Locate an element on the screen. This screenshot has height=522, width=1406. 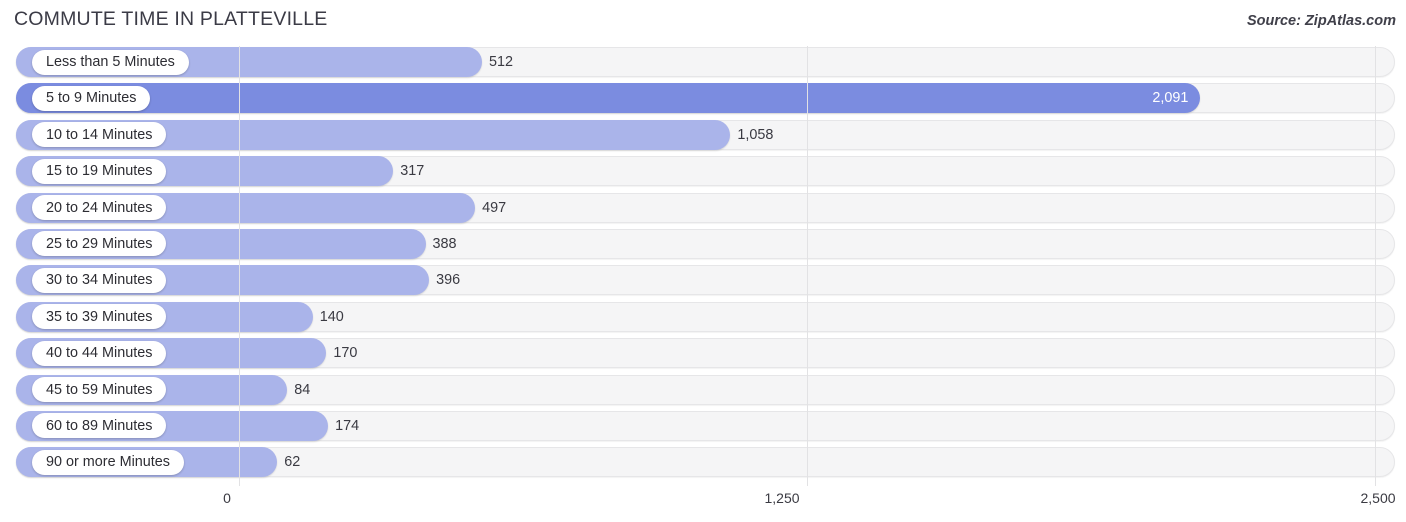
bar-value-label: 84 is located at coordinates (302, 389).